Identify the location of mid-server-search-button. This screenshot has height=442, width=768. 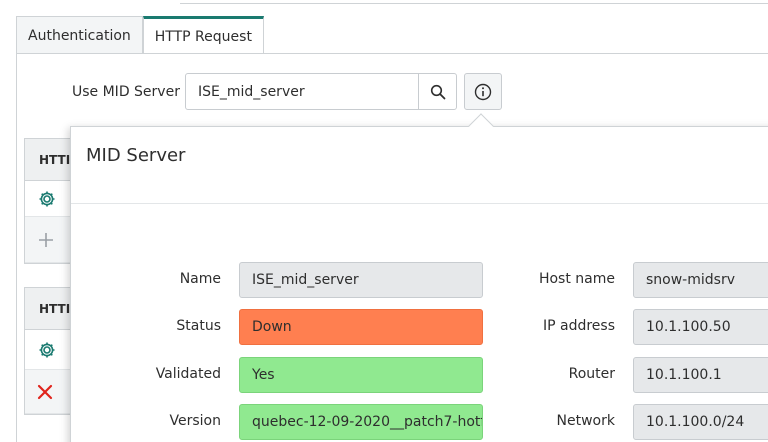
(437, 91).